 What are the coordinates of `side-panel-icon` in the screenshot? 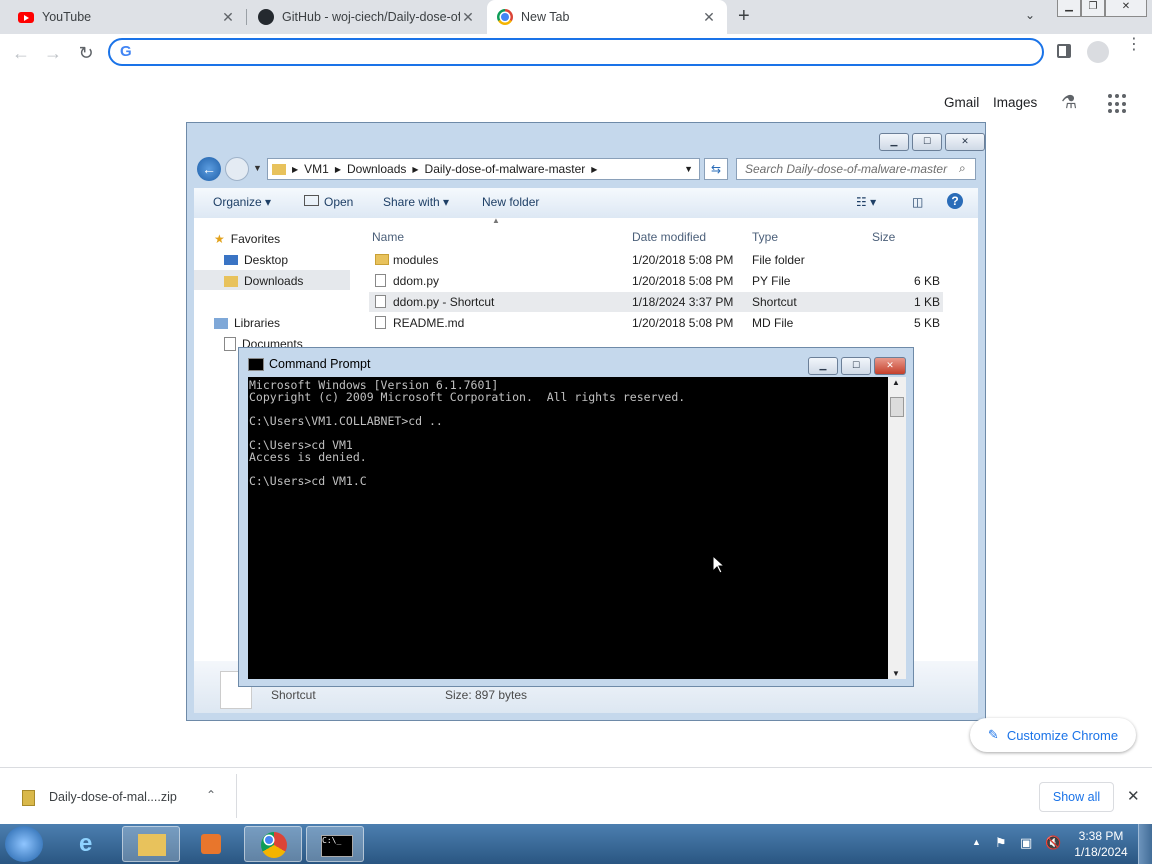 It's located at (1064, 51).